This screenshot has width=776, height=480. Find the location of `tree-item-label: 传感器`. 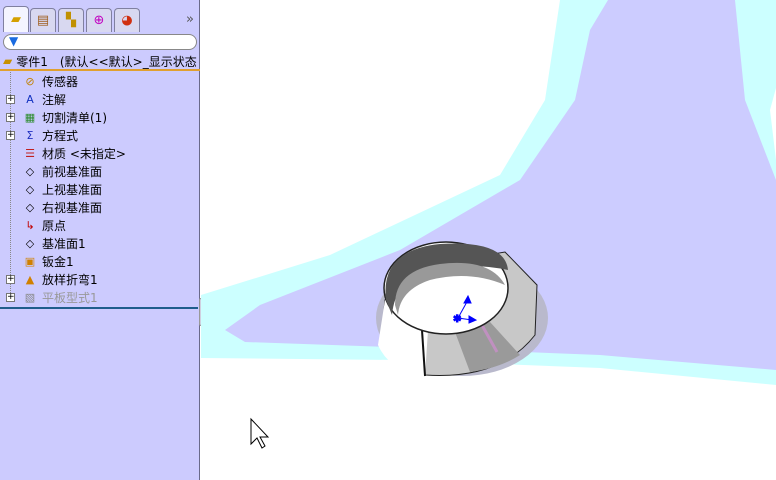

tree-item-label: 传感器 is located at coordinates (60, 81).